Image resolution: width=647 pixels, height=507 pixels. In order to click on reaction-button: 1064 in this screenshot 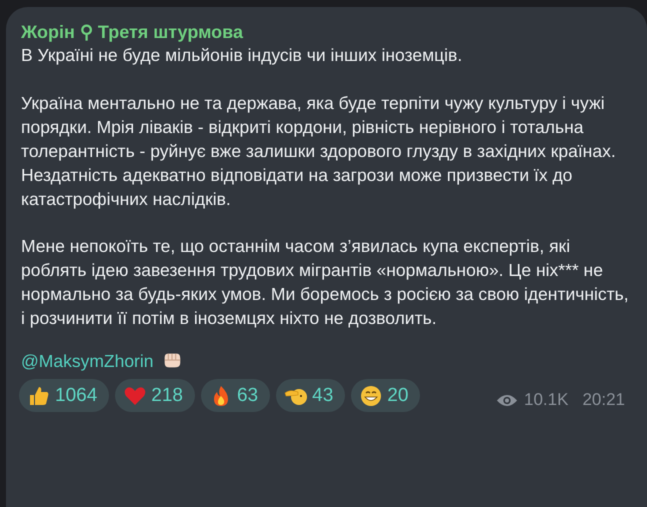, I will do `click(64, 395)`.